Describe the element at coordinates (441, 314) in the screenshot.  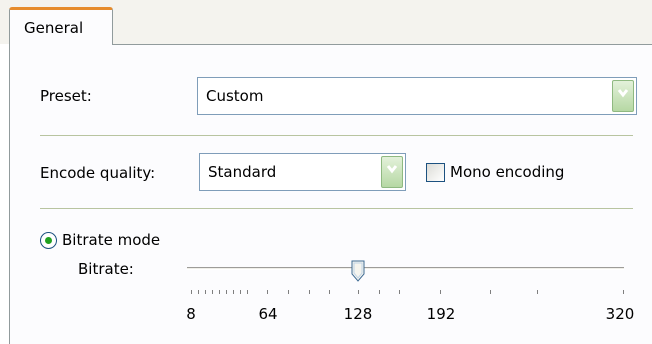
I see `slider-tick-label: 192` at that location.